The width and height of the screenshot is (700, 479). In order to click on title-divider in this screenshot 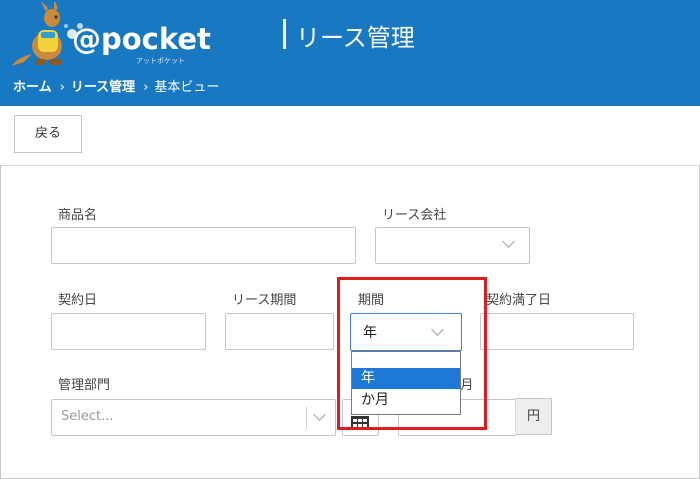, I will do `click(284, 34)`.